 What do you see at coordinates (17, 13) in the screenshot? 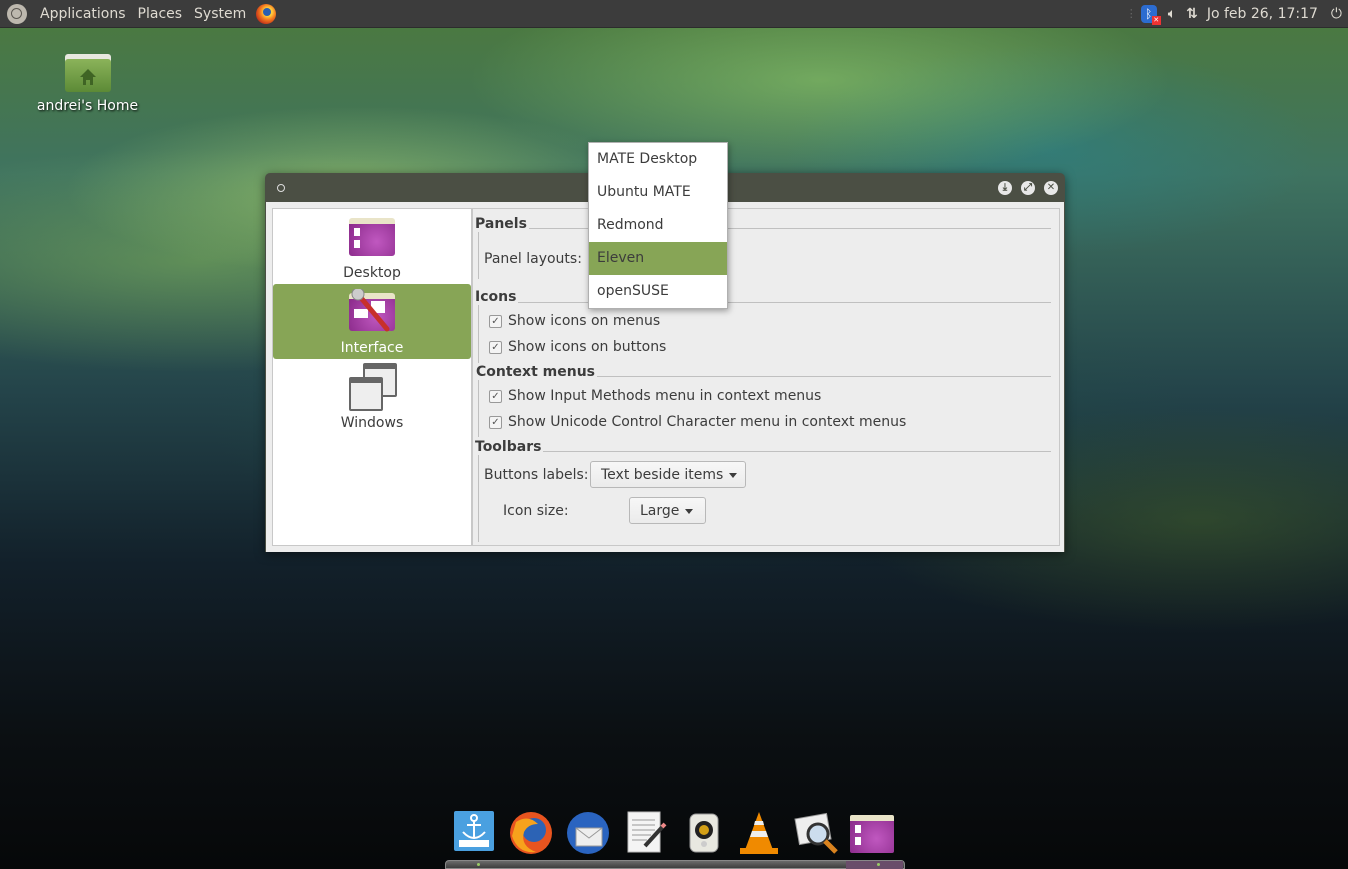
I see `ubuntu-mate-logo-icon` at bounding box center [17, 13].